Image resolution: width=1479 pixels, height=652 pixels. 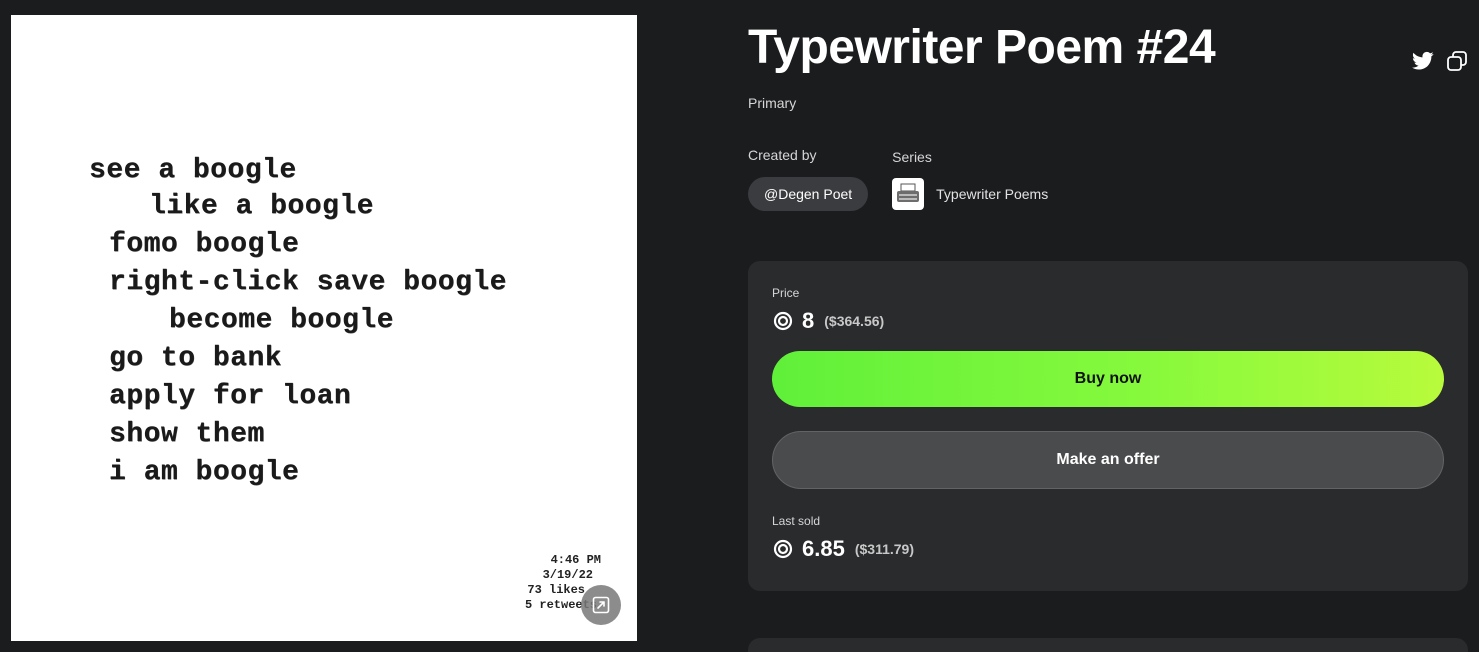 What do you see at coordinates (575, 560) in the screenshot?
I see `stamp-time: 4:46 PM` at bounding box center [575, 560].